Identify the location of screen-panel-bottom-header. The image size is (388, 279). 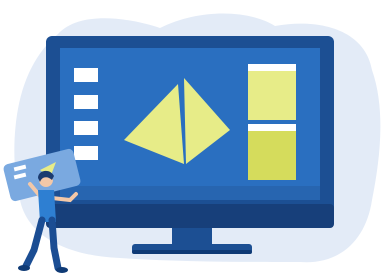
(272, 127).